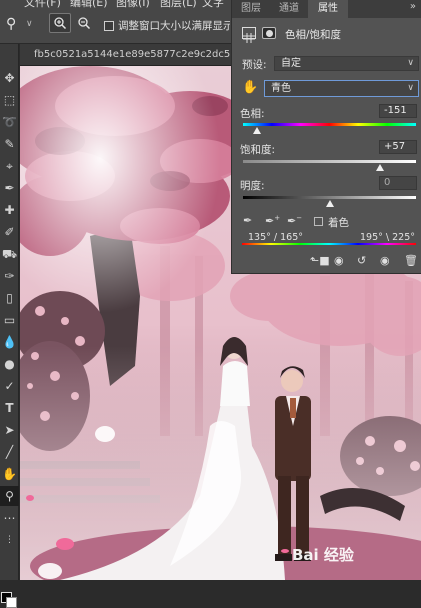 Image resolution: width=421 pixels, height=608 pixels. What do you see at coordinates (320, 260) in the screenshot?
I see `clip-to-layer-icon: ⬑■` at bounding box center [320, 260].